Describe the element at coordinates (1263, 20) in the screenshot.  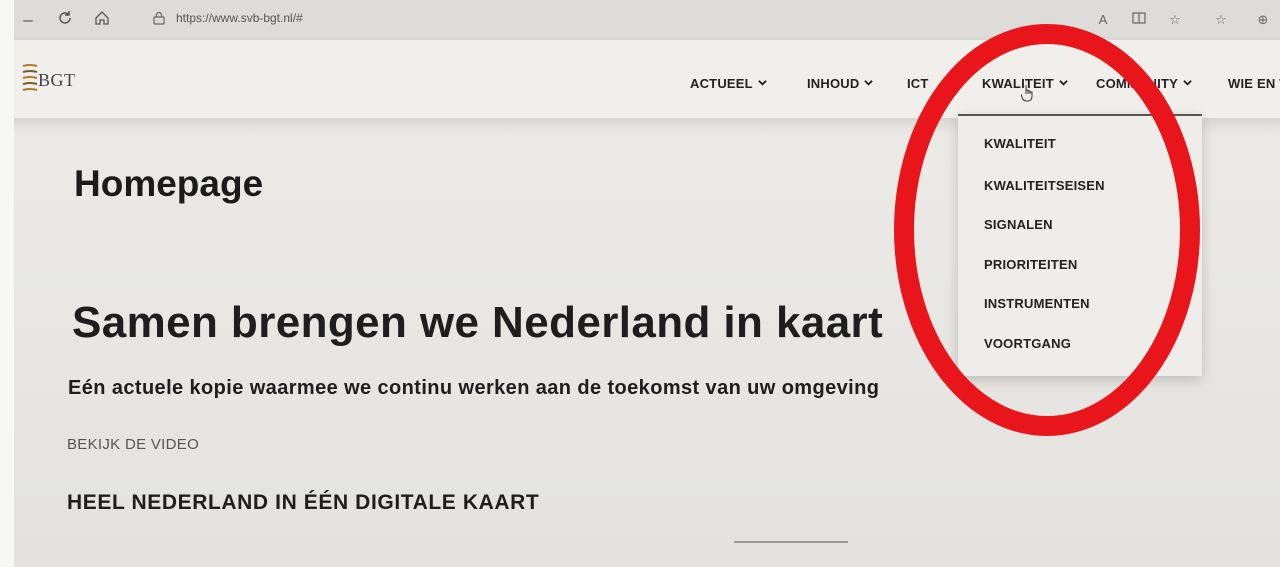
I see `collections-icon: ⊕` at that location.